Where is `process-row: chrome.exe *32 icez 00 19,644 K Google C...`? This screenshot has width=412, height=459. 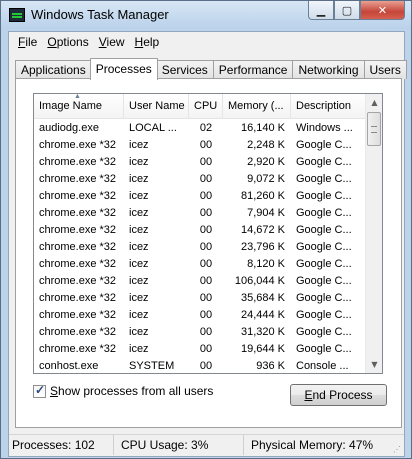 process-row: chrome.exe *32 icez 00 19,644 K Google C... is located at coordinates (200, 349).